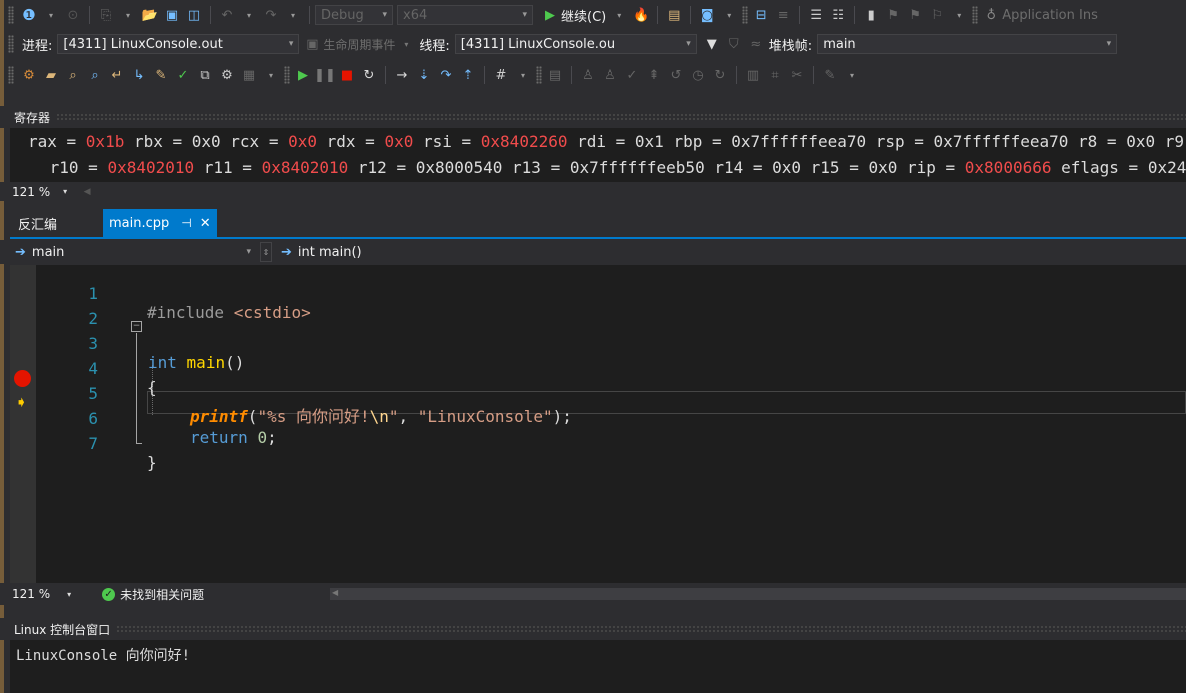  Describe the element at coordinates (967, 44) in the screenshot. I see `stackframe-select: main ▾` at that location.